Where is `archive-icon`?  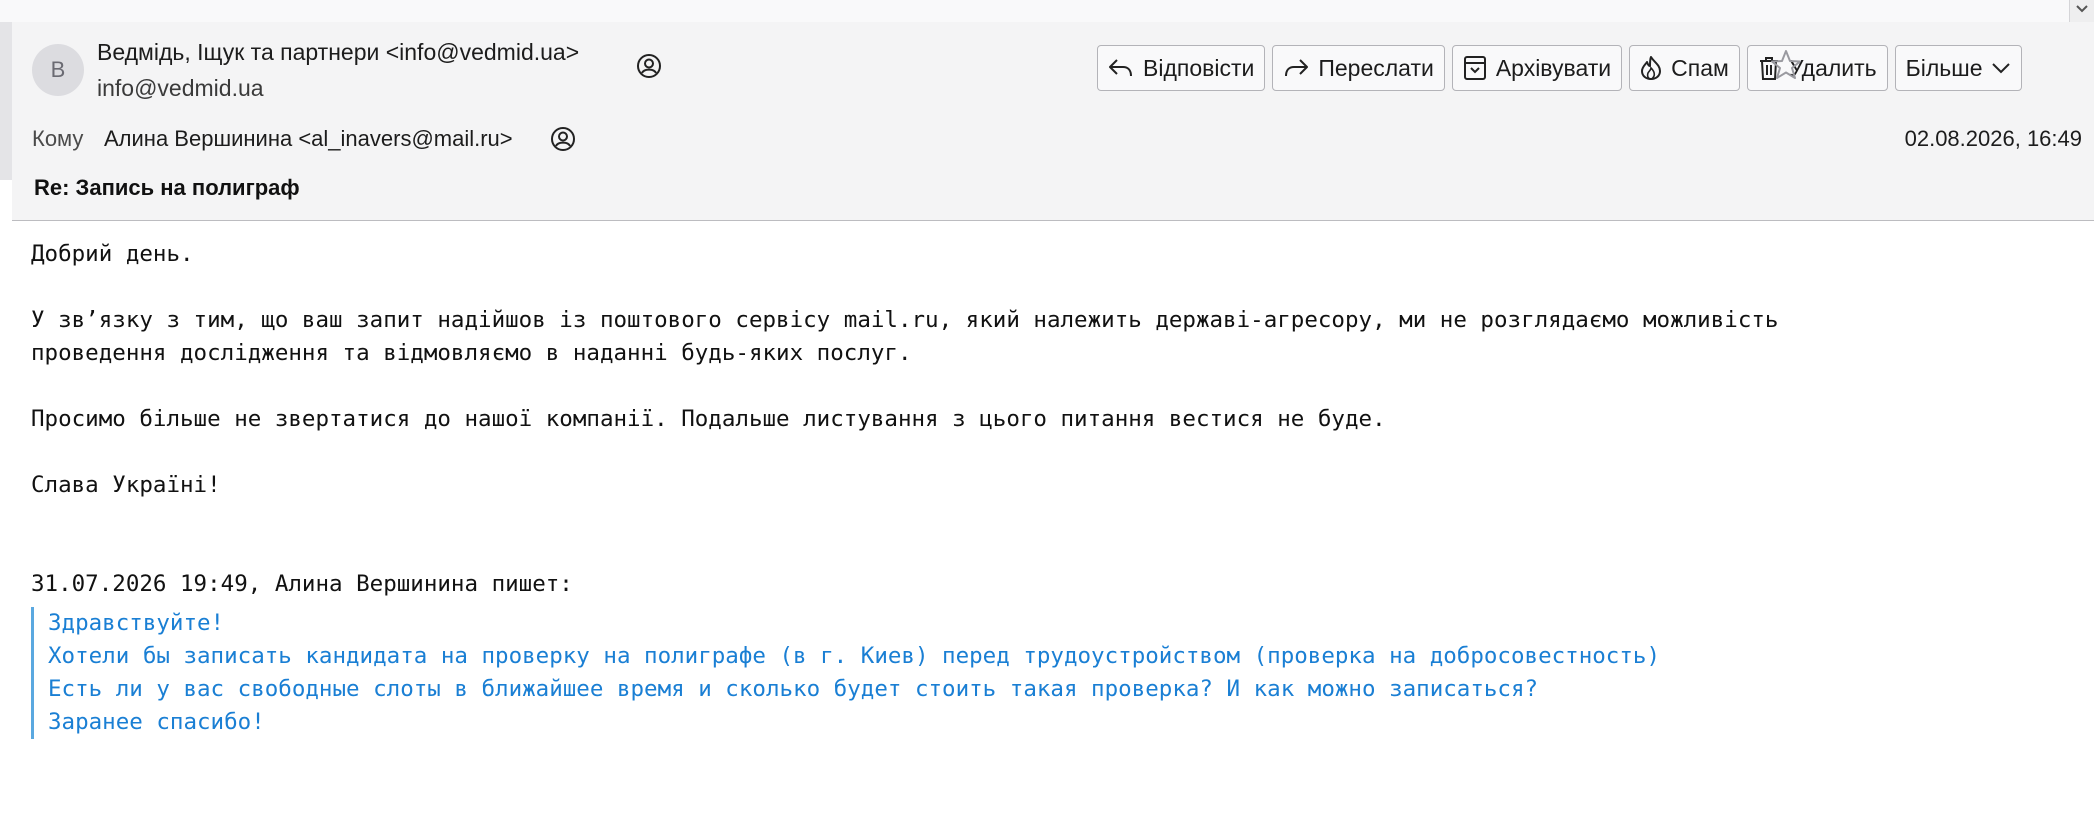 archive-icon is located at coordinates (1474, 68).